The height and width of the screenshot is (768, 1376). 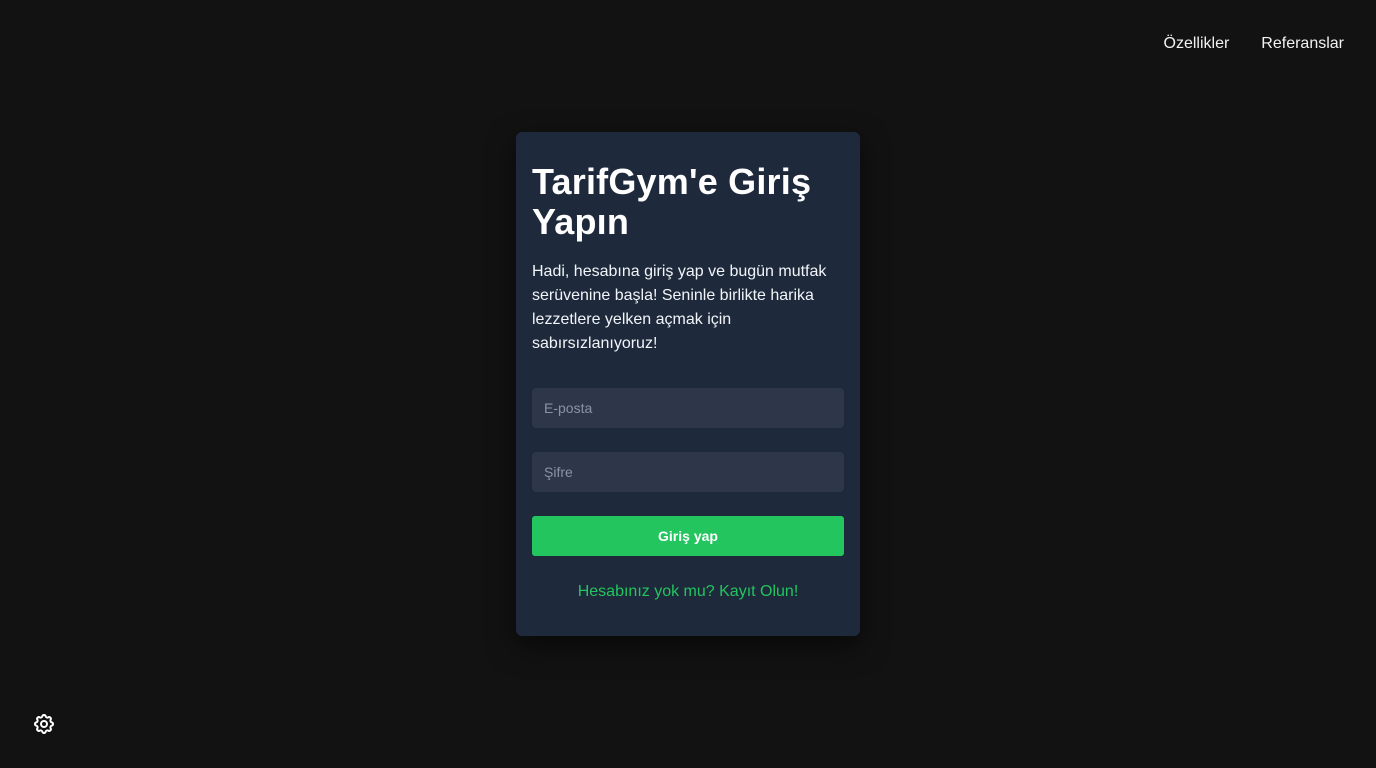 What do you see at coordinates (1302, 44) in the screenshot?
I see `nav-link-testimonials: Referanslar` at bounding box center [1302, 44].